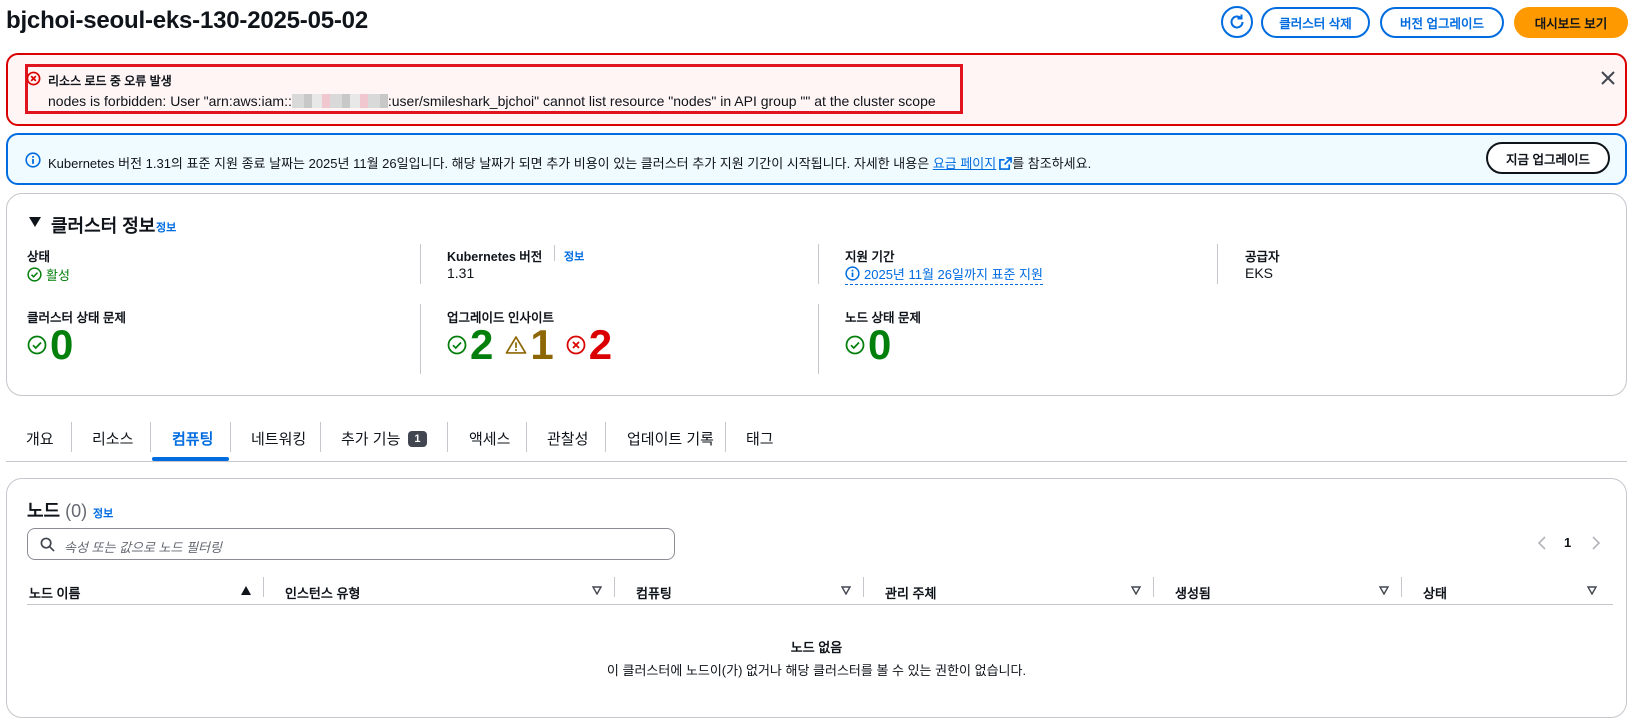  What do you see at coordinates (461, 273) in the screenshot?
I see `k8s-version-value: 1.31` at bounding box center [461, 273].